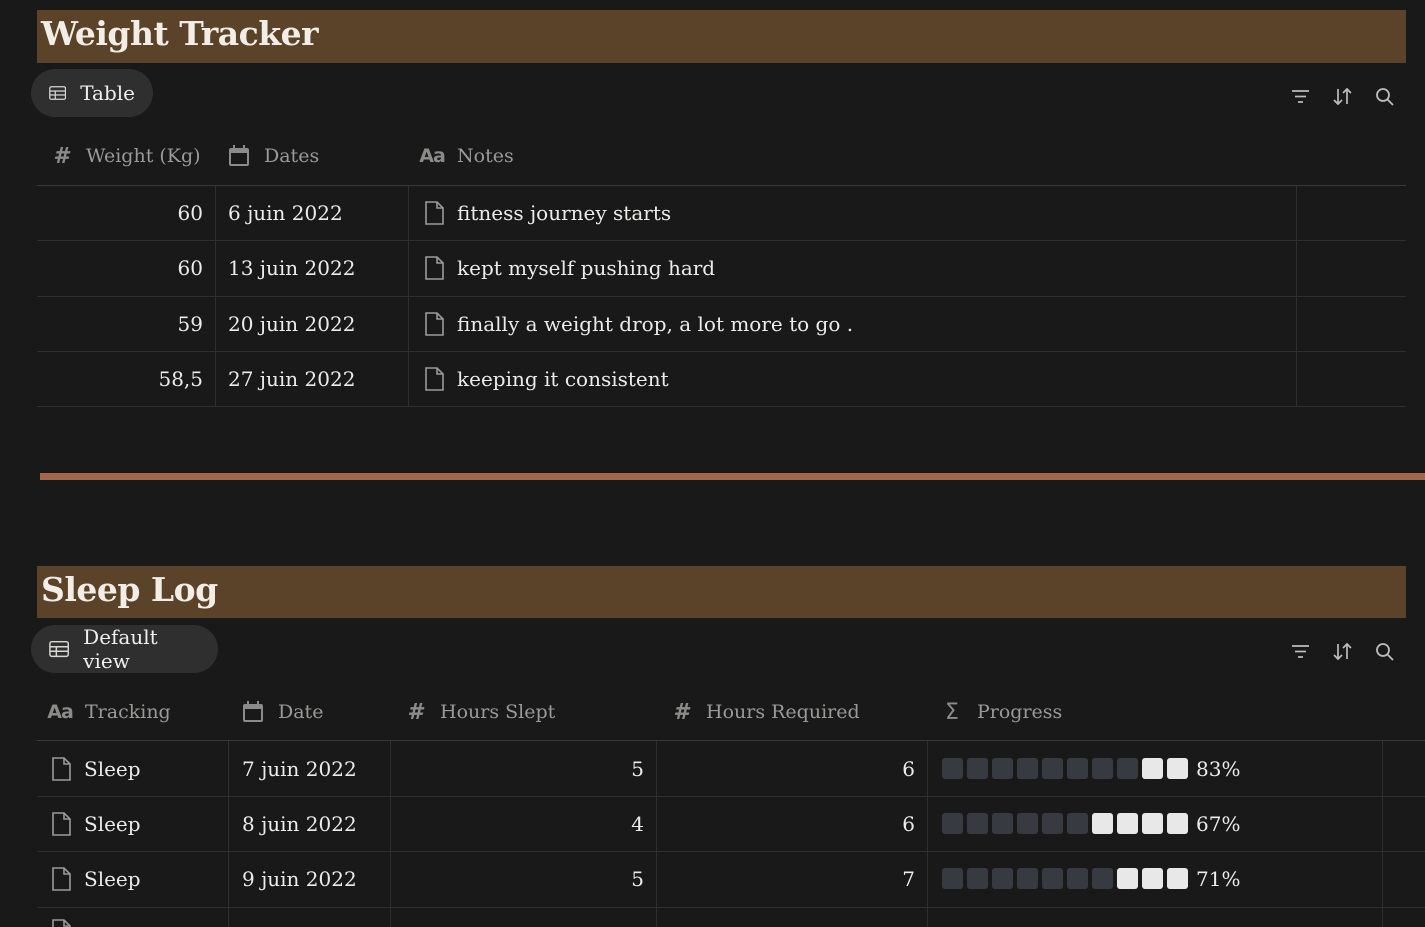  I want to click on column-header-date: Date, so click(282, 712).